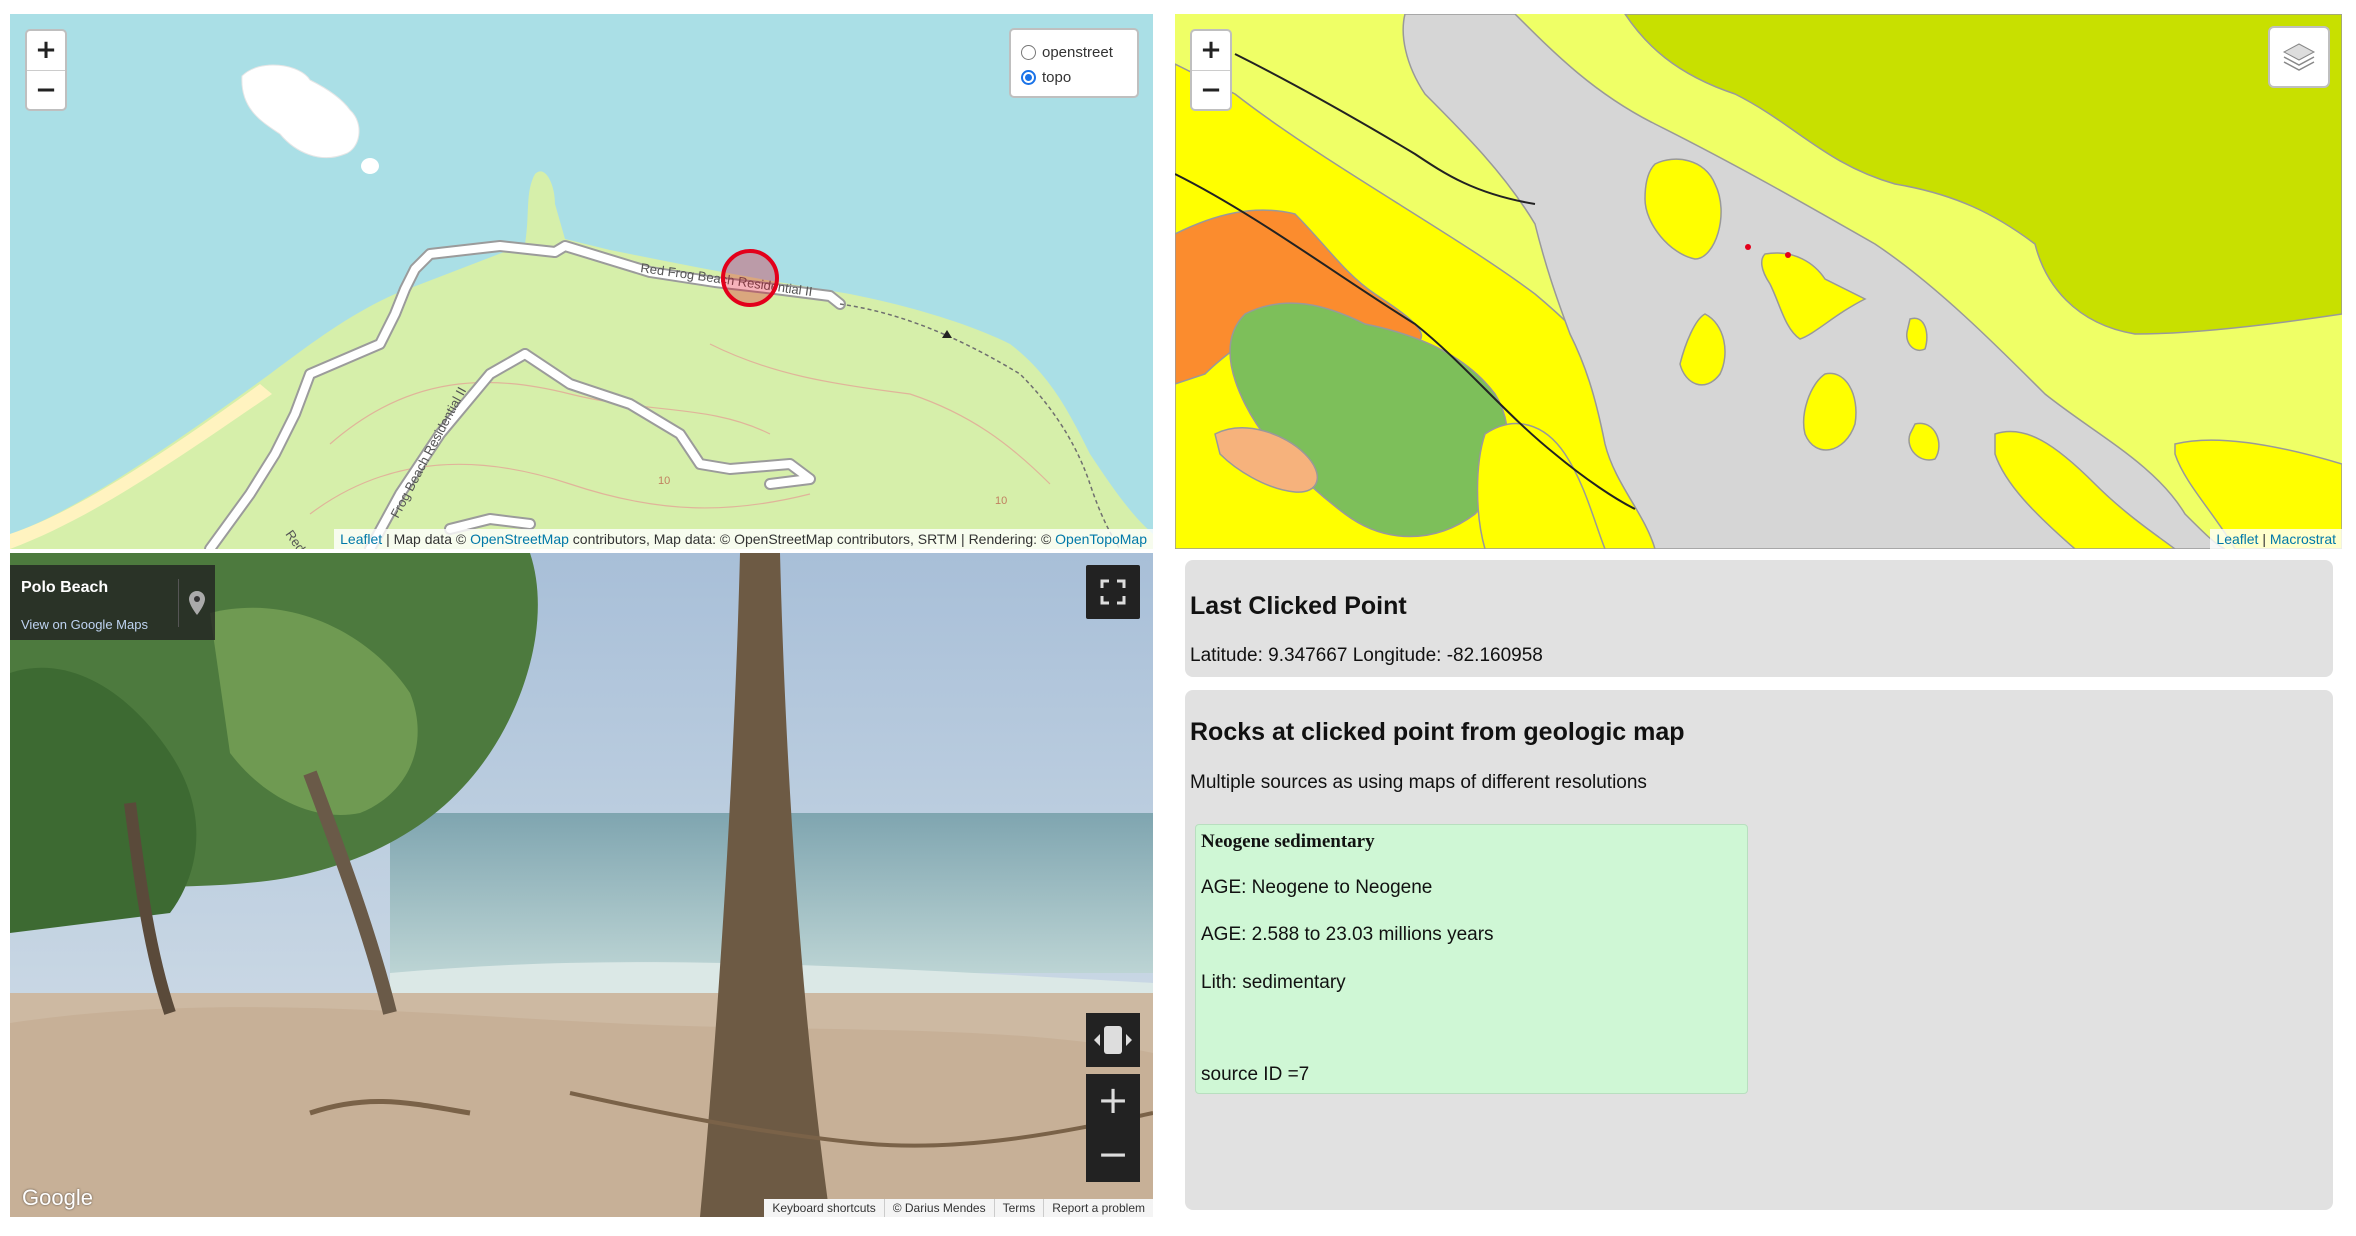 Image resolution: width=2356 pixels, height=1236 pixels. Describe the element at coordinates (938, 1208) in the screenshot. I see `copyright-text: © Darius Mendes` at that location.